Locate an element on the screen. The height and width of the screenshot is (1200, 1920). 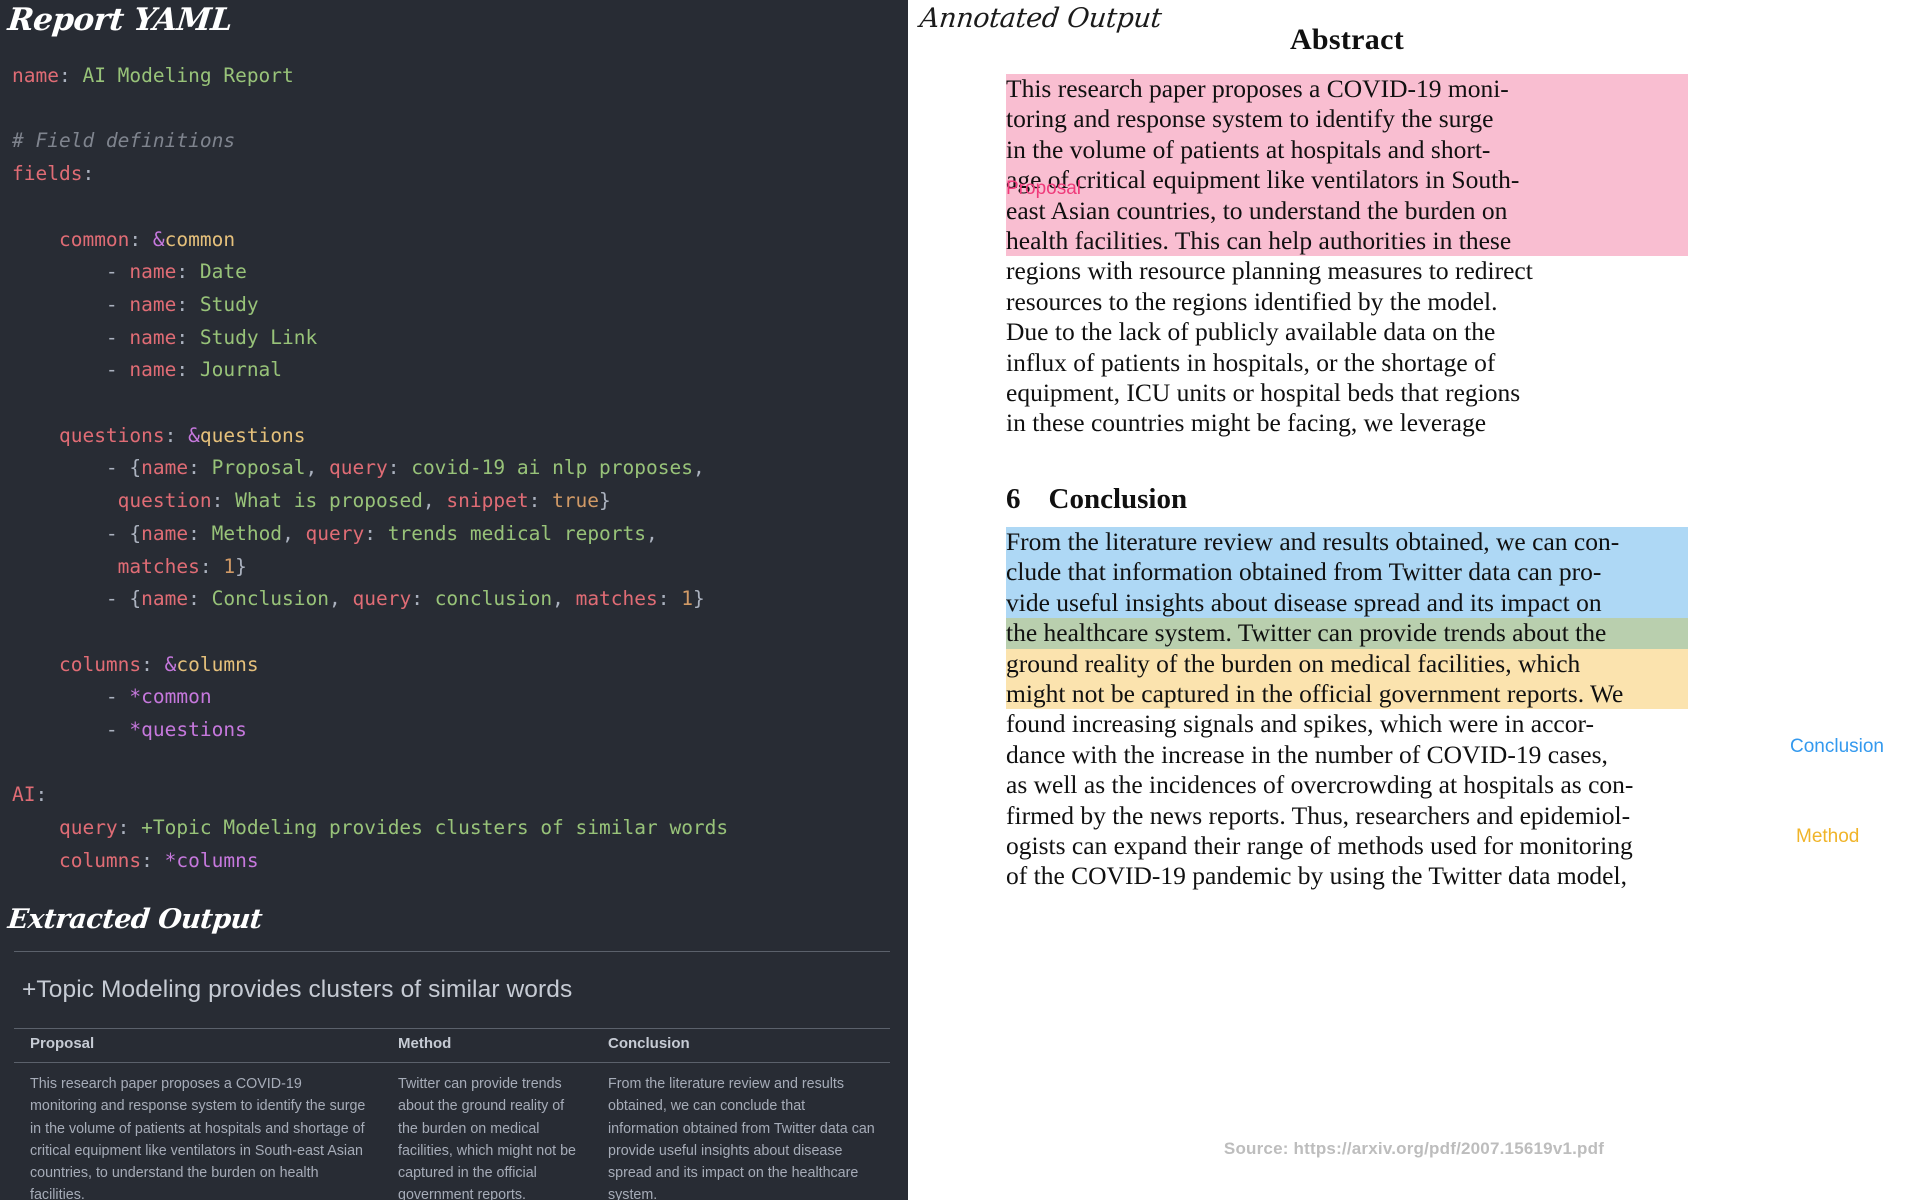
yaml-q1-query-value: covid-19 ai nlp proposes is located at coordinates (552, 468).